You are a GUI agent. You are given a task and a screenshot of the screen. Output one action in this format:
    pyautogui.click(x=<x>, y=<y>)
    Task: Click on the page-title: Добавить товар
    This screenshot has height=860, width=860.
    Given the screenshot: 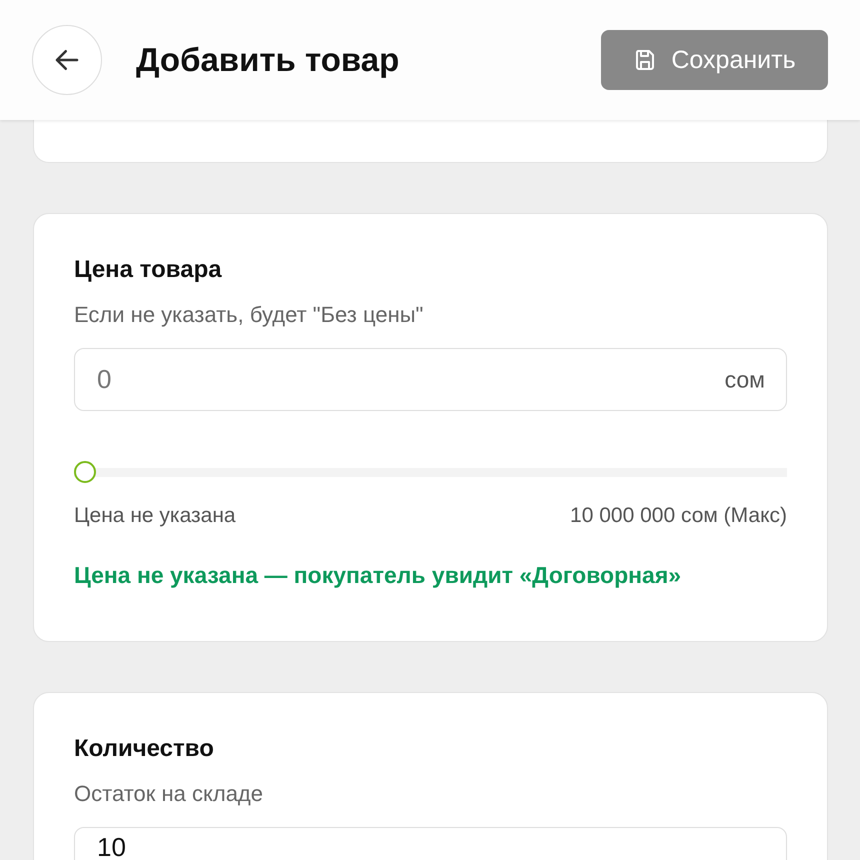 What is the action you would take?
    pyautogui.click(x=268, y=60)
    